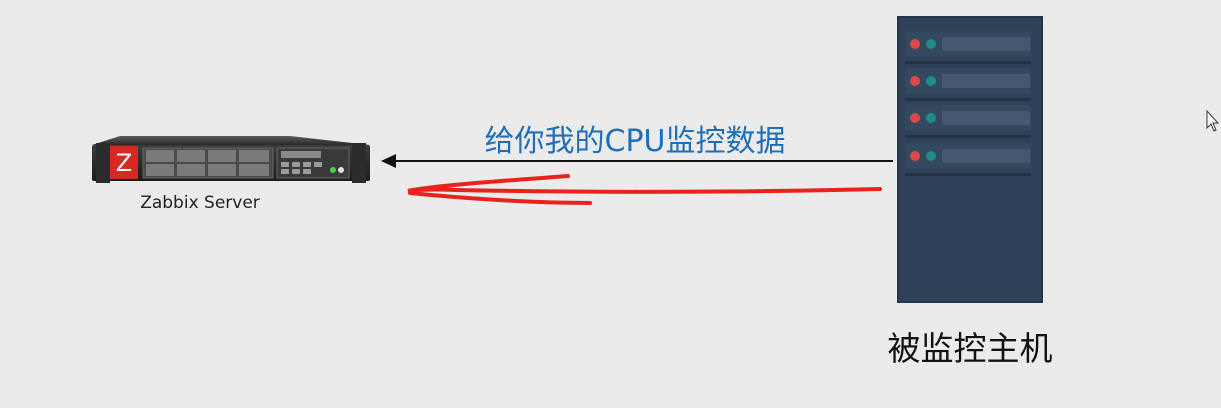 The image size is (1221, 408). I want to click on tower-server-icon, so click(970, 159).